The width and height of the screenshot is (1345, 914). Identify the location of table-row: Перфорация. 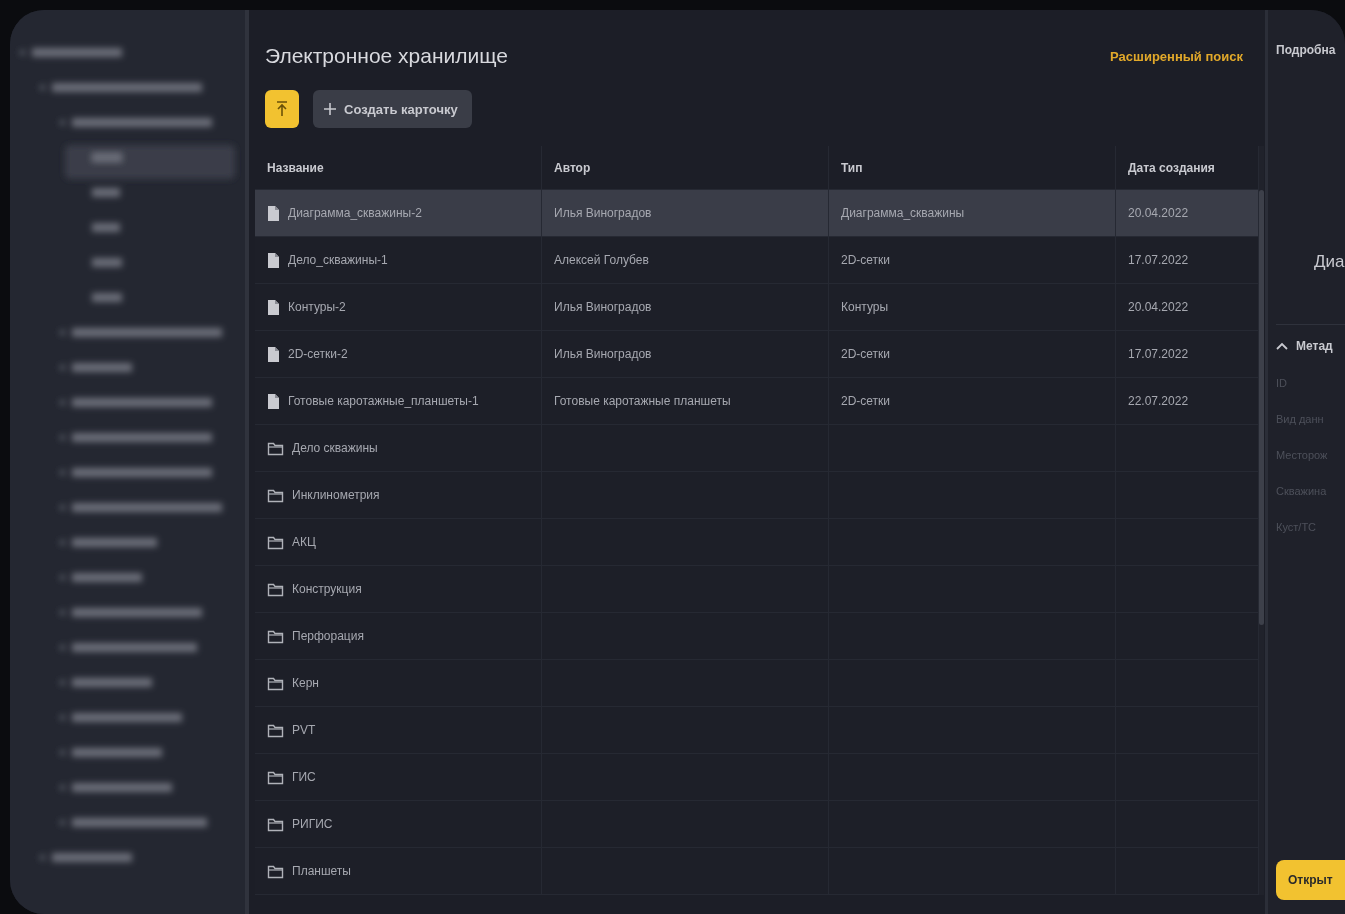
(757, 636).